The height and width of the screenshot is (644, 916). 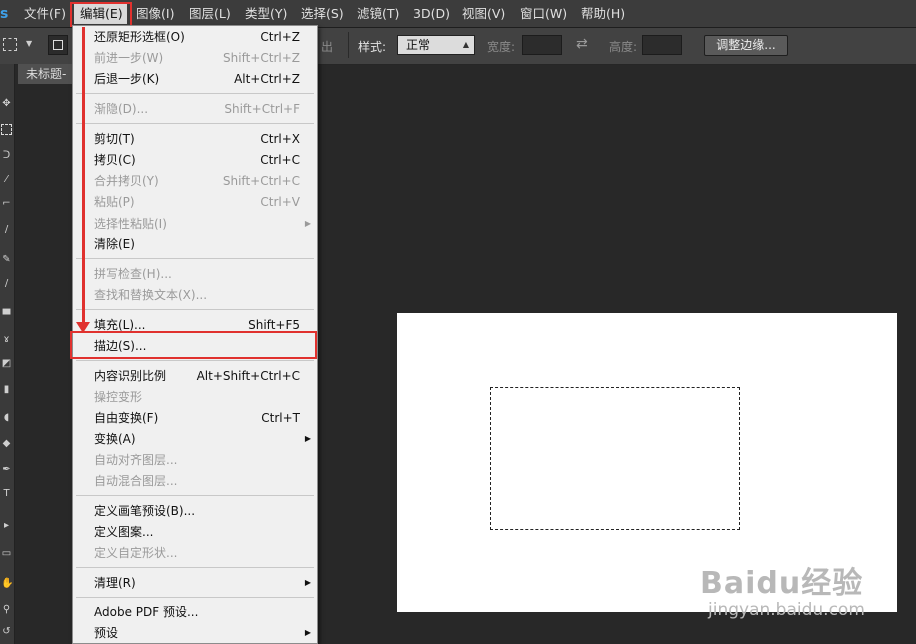 I want to click on edit-menu-highlight-box, so click(x=101, y=14).